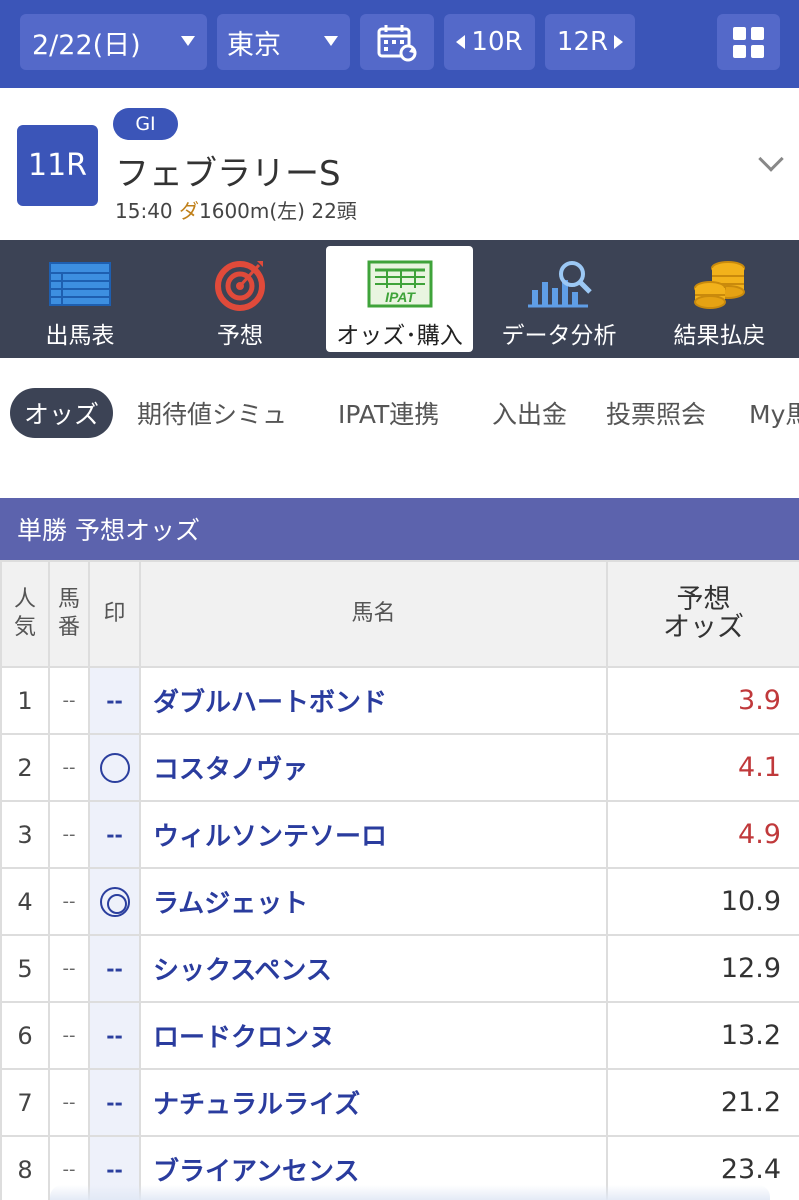  Describe the element at coordinates (80, 336) in the screenshot. I see `nav-label: 出馬表` at that location.